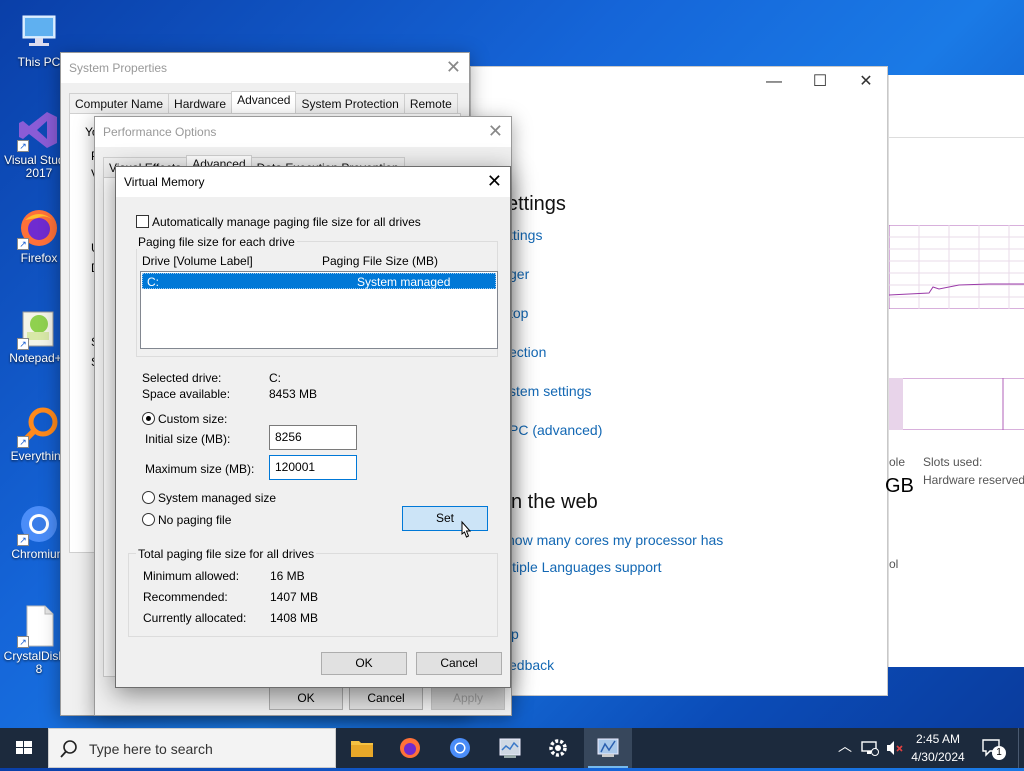  What do you see at coordinates (445, 518) in the screenshot?
I see `set-button: Set` at bounding box center [445, 518].